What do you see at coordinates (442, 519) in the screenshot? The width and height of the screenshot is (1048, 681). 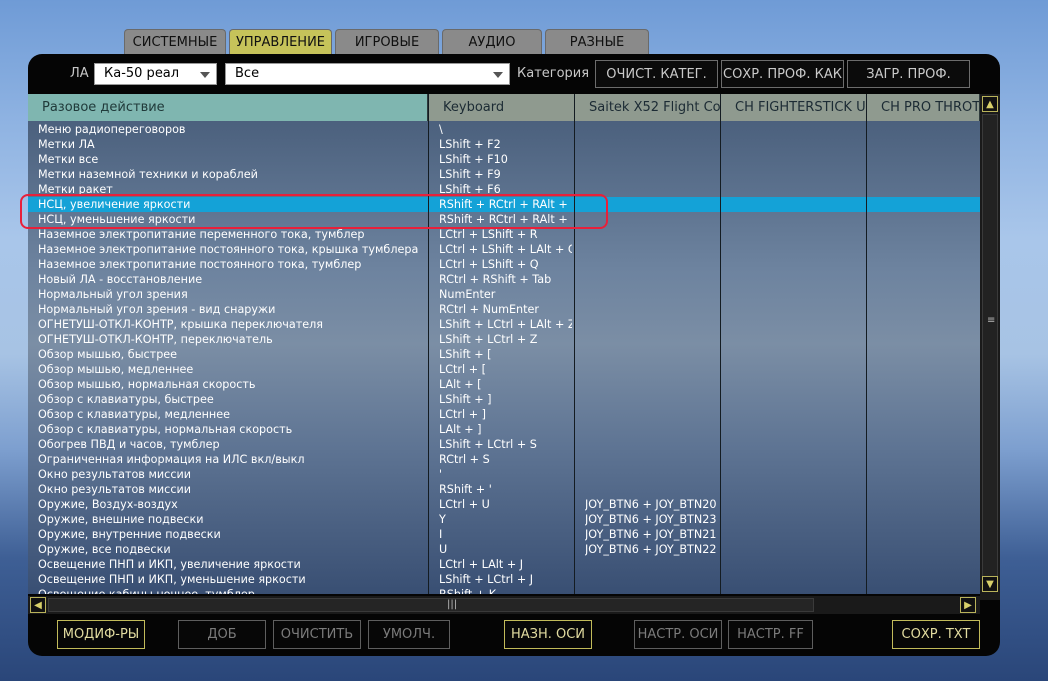 I see `keyboard-binding-cell: Y` at bounding box center [442, 519].